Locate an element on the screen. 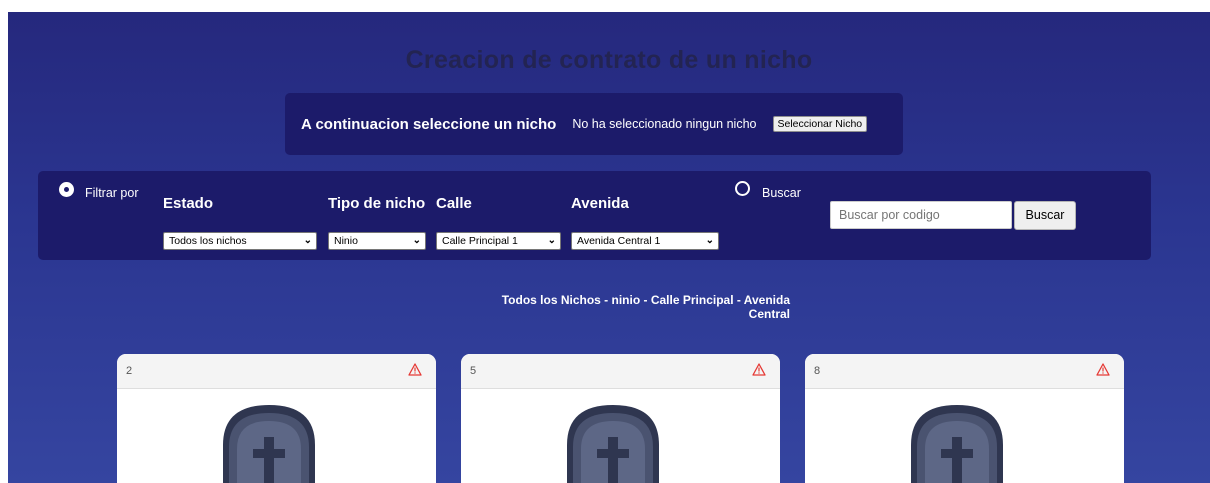 This screenshot has width=1210, height=483. card-header: 5 is located at coordinates (620, 371).